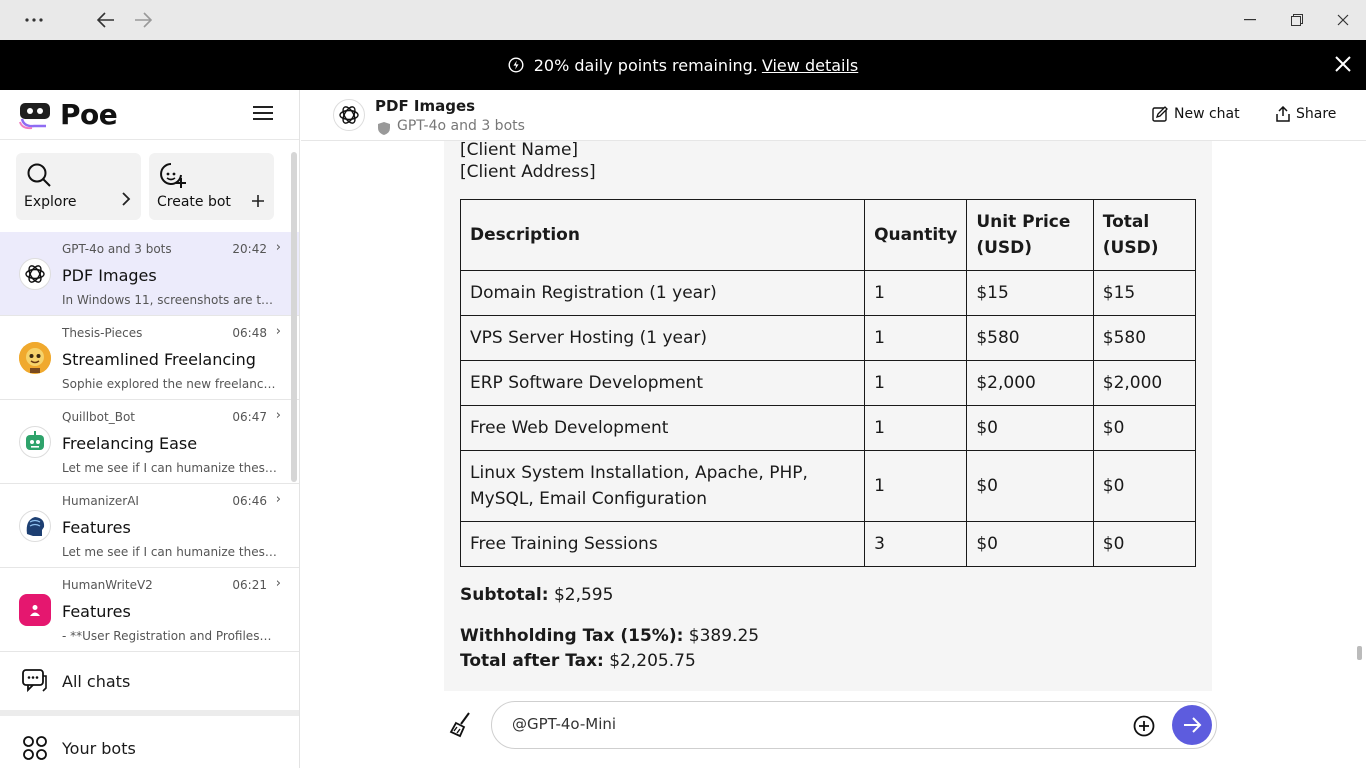 The image size is (1366, 768). I want to click on table-row: ERP Software Development 1 $2,000 $2,000, so click(828, 383).